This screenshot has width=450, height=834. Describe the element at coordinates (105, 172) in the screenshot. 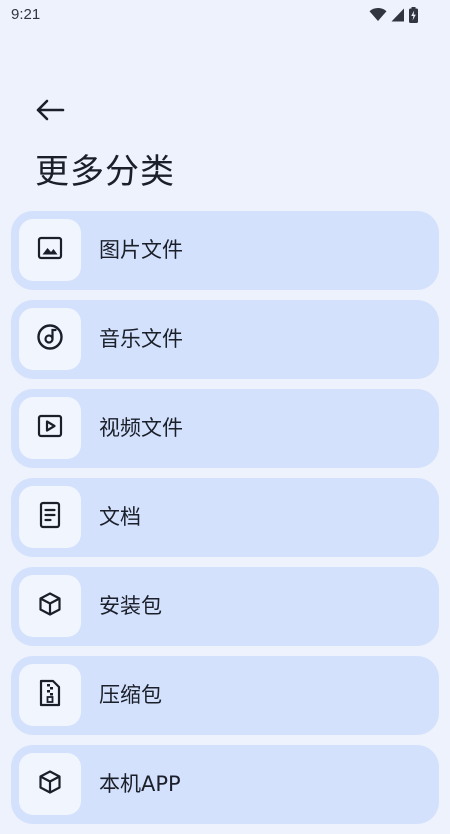

I see `page-title: 更多分类` at that location.